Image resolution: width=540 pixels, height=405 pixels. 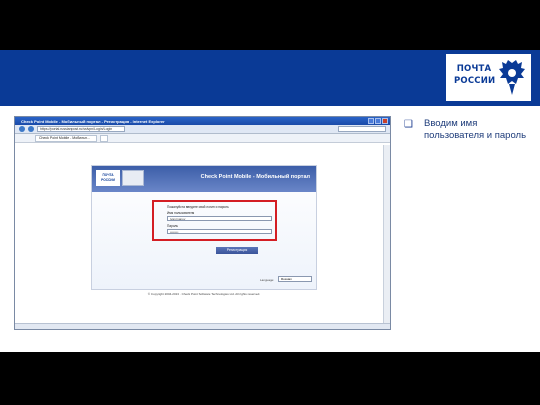 I want to click on new-tab-button, so click(x=104, y=138).